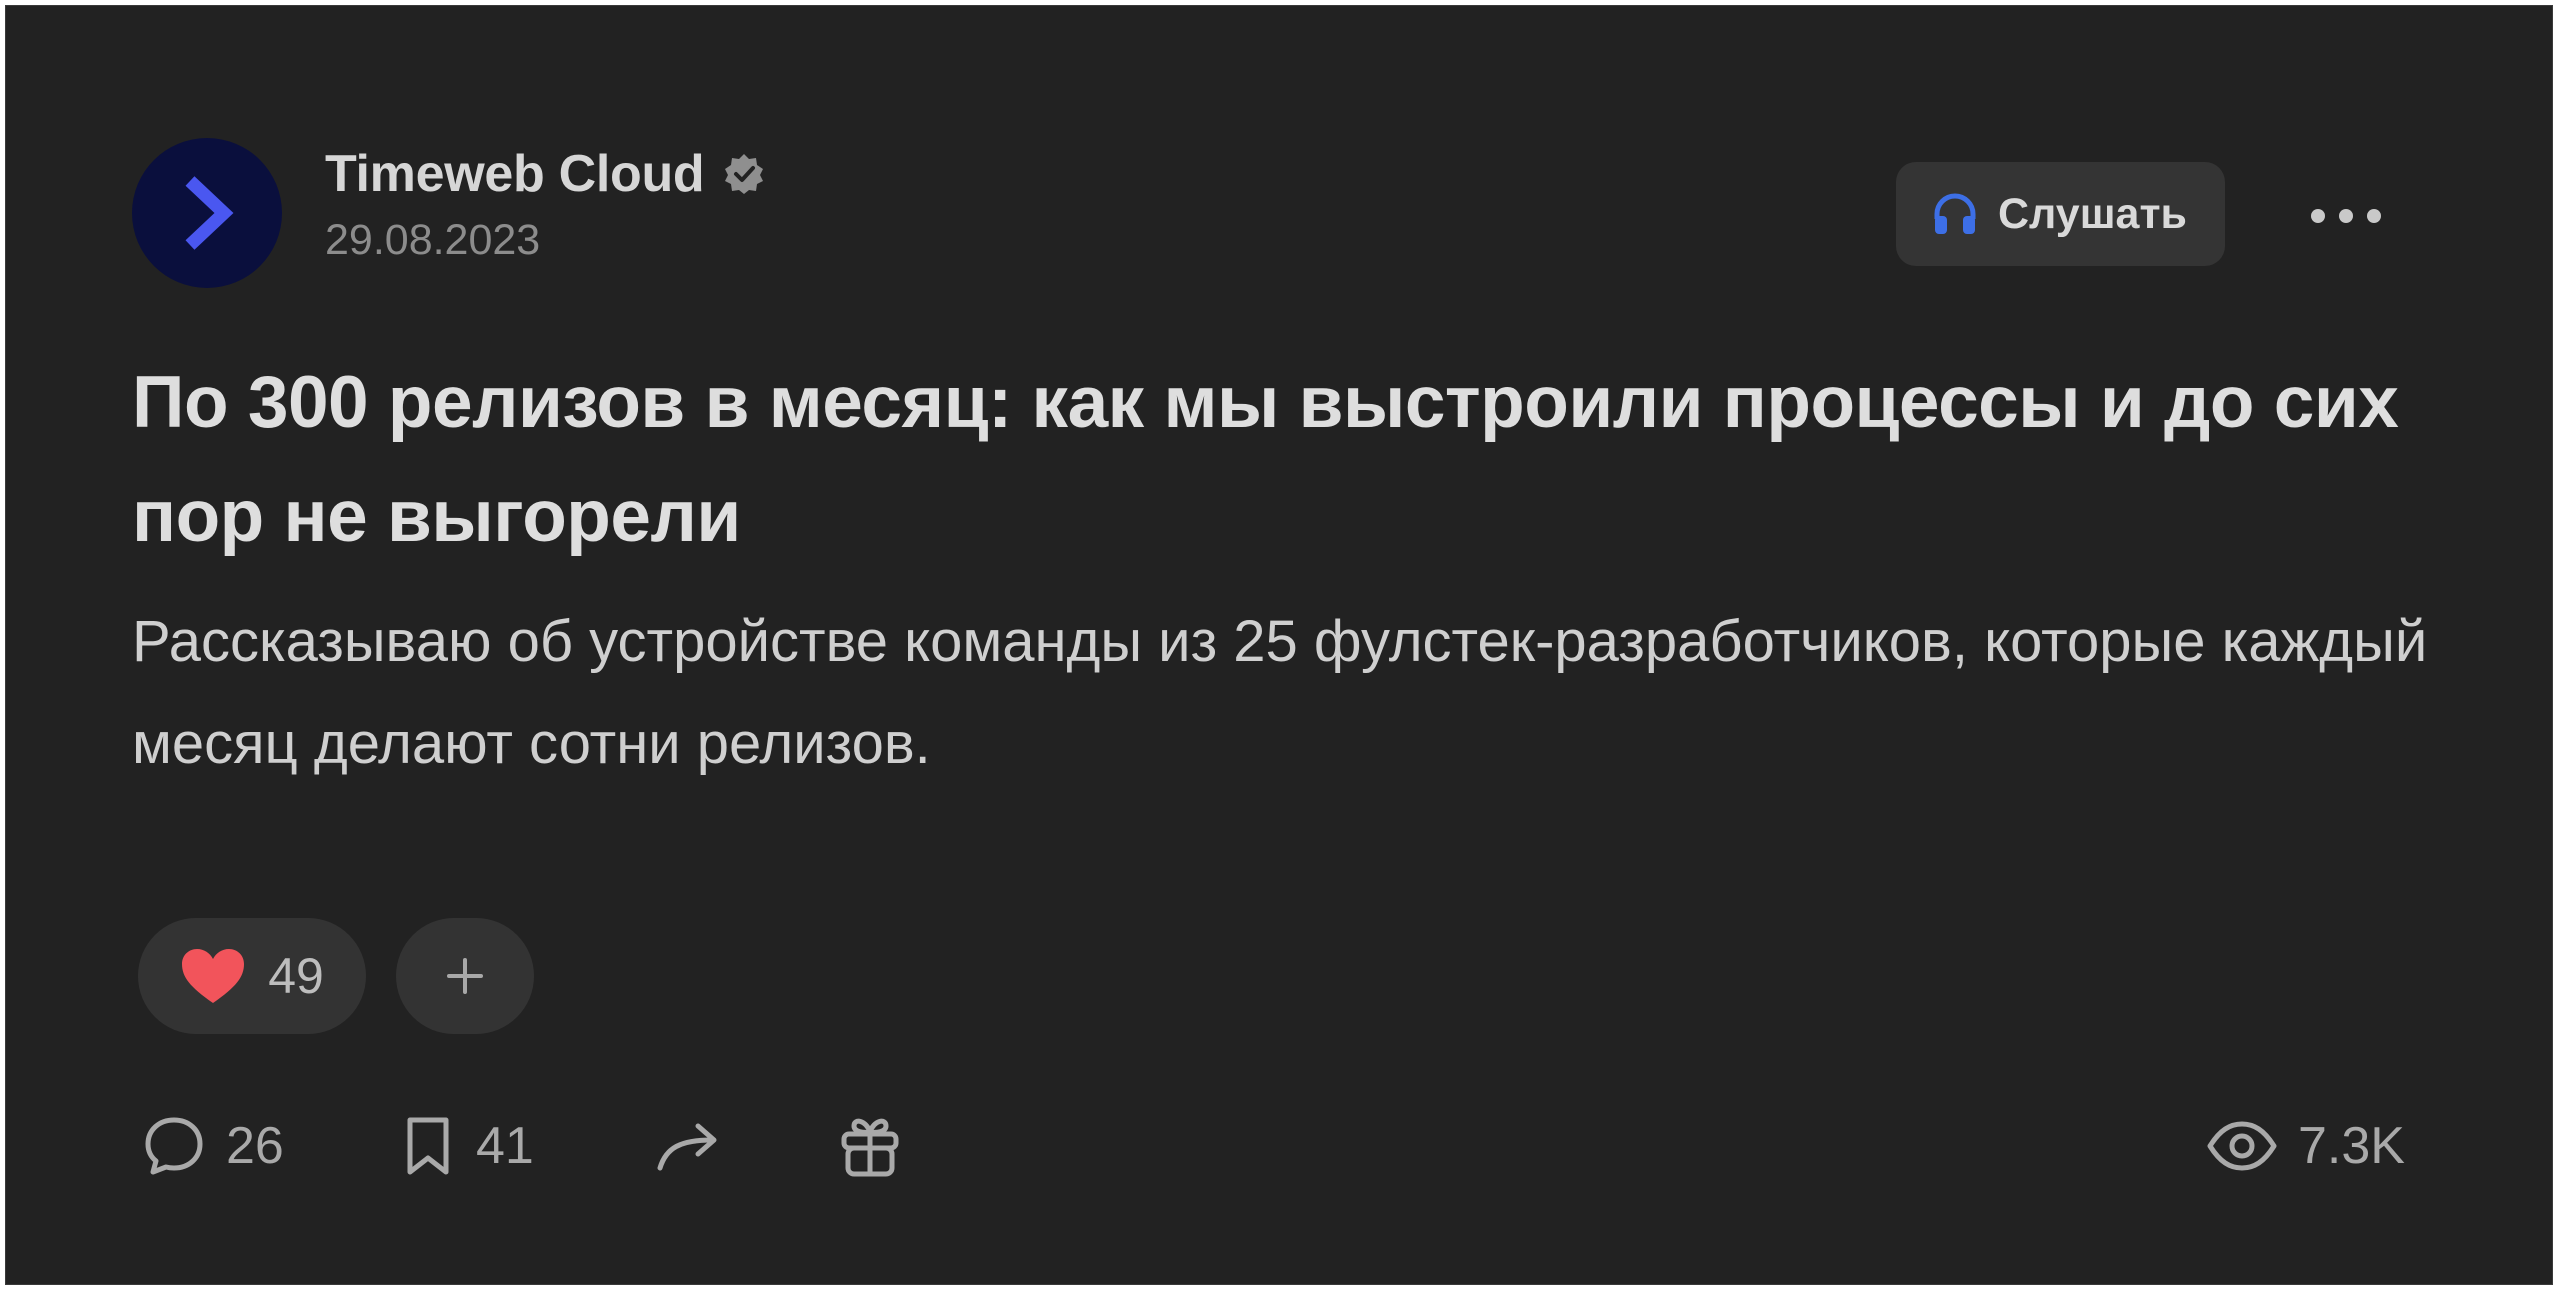 The height and width of the screenshot is (1291, 2560). Describe the element at coordinates (296, 976) in the screenshot. I see `like-count: 49` at that location.